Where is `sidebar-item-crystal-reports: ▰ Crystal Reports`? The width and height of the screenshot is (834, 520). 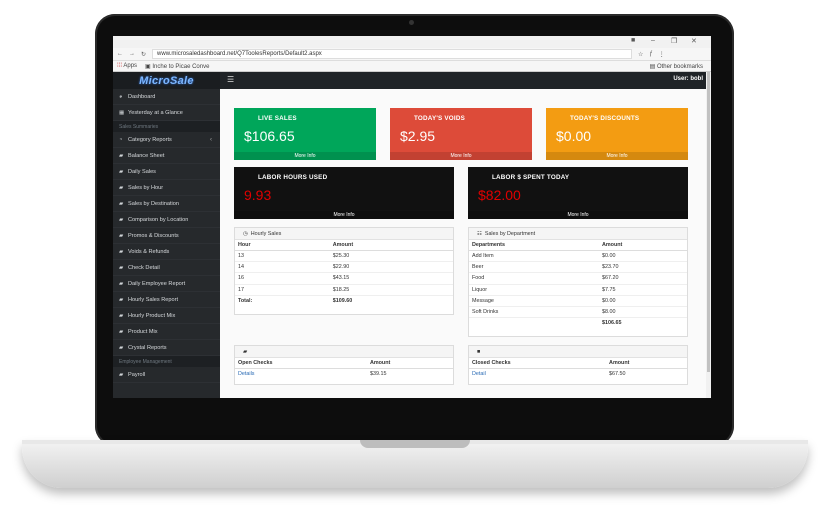 sidebar-item-crystal-reports: ▰ Crystal Reports is located at coordinates (166, 348).